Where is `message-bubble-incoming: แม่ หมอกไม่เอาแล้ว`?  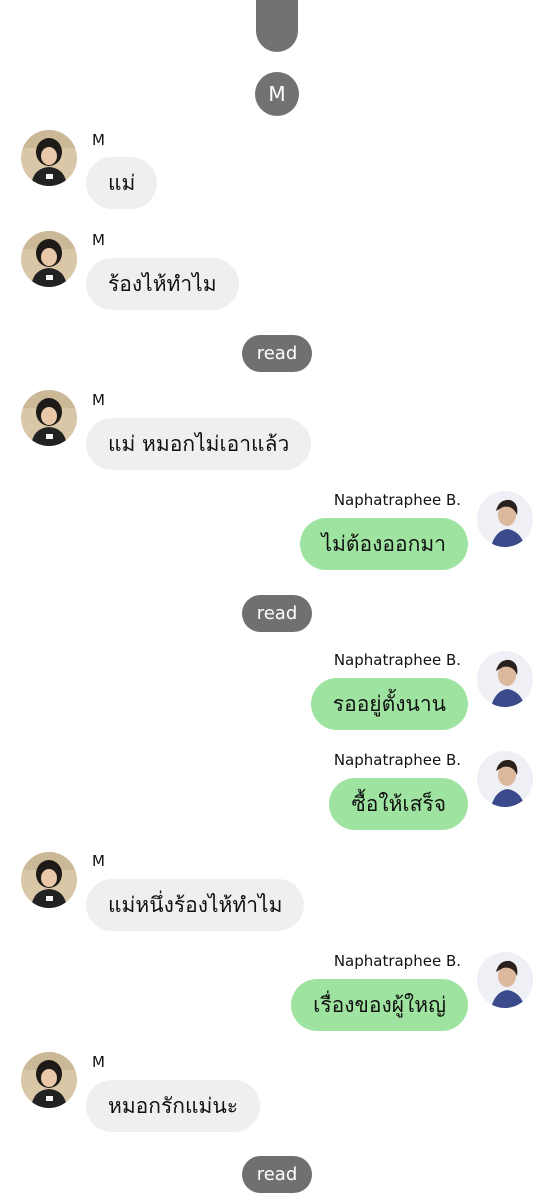
message-bubble-incoming: แม่ หมอกไม่เอาแล้ว is located at coordinates (199, 444).